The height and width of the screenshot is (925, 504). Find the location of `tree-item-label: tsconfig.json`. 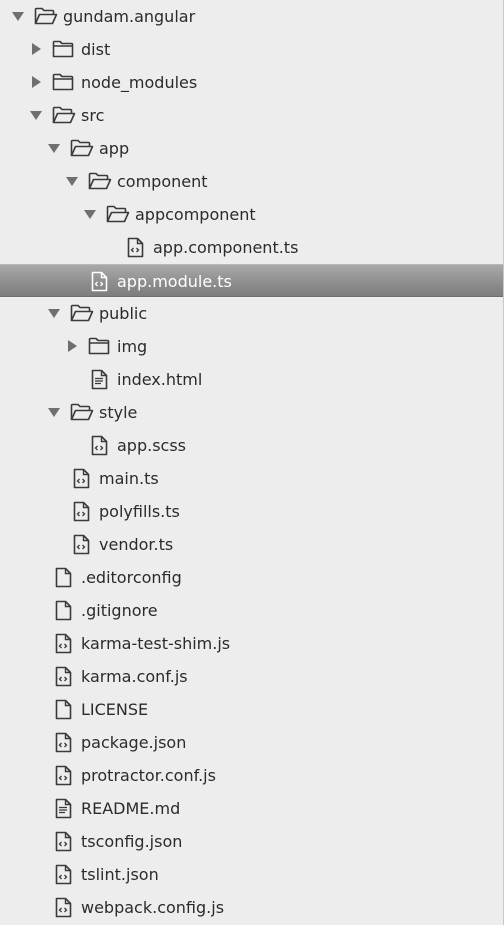

tree-item-label: tsconfig.json is located at coordinates (132, 841).